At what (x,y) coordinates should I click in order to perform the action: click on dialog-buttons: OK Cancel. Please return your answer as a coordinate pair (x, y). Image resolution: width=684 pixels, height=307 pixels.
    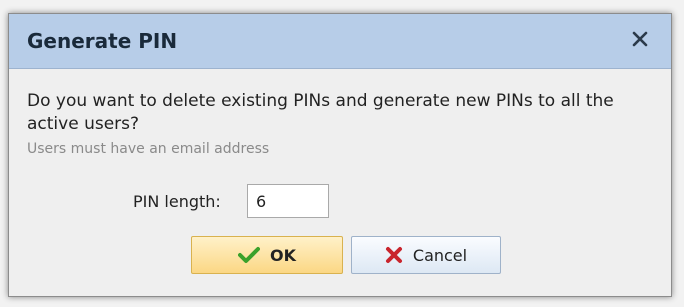
    Looking at the image, I should click on (340, 256).